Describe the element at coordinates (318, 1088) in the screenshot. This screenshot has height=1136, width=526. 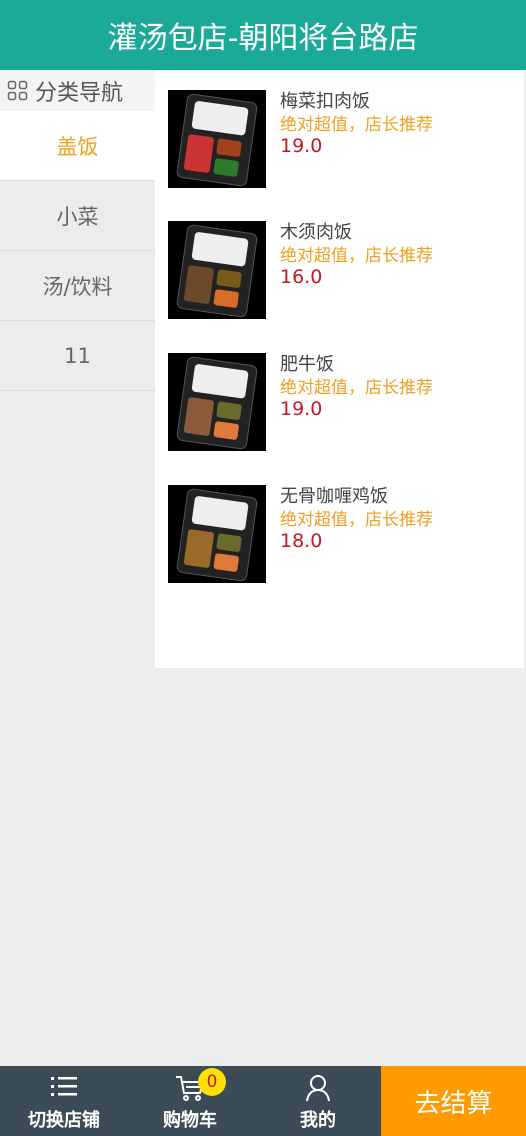
I see `user-icon` at that location.